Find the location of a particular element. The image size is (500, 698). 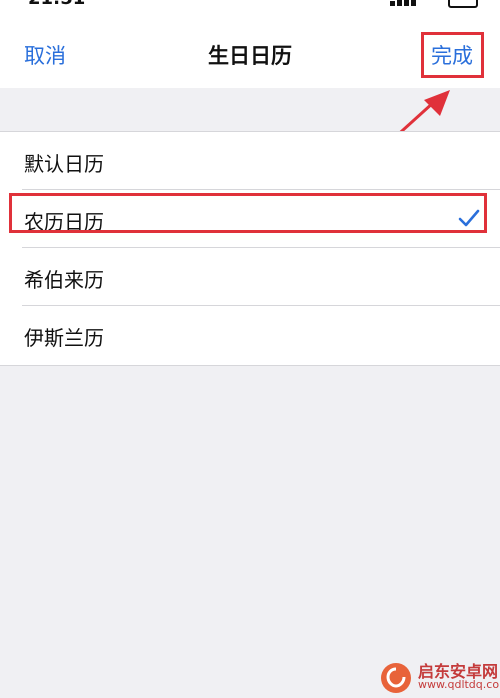

calendar-option-hebrew: 希伯来历 is located at coordinates (250, 277).